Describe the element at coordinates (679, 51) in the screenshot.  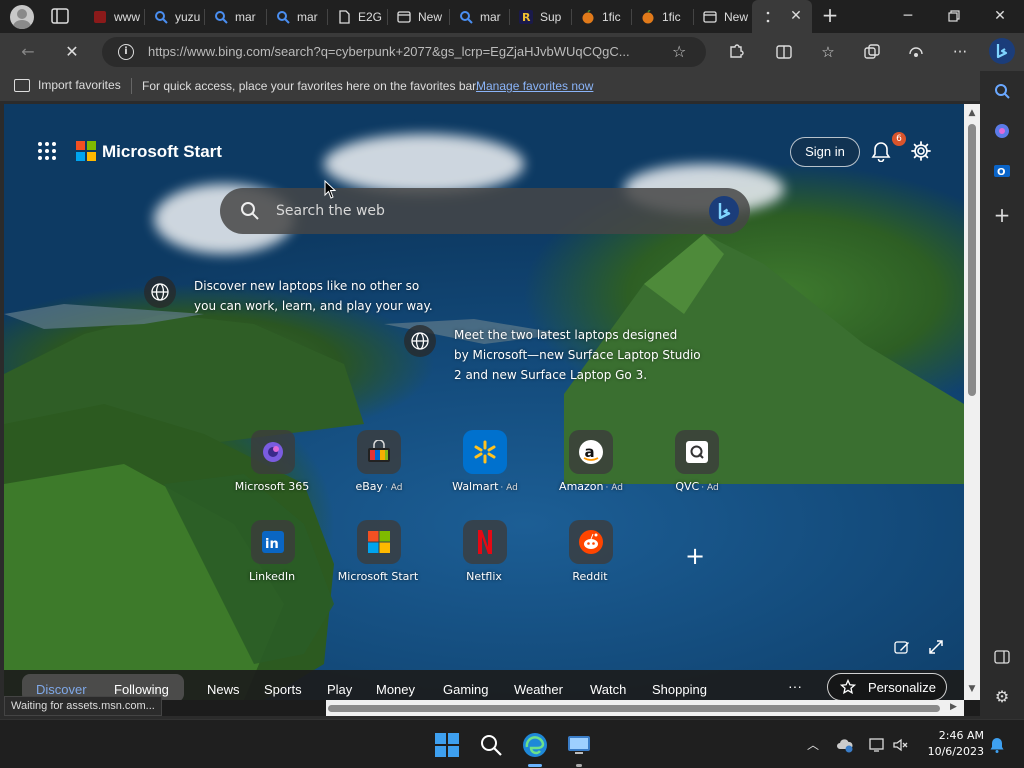
I see `favorite-star-icon: ☆` at that location.